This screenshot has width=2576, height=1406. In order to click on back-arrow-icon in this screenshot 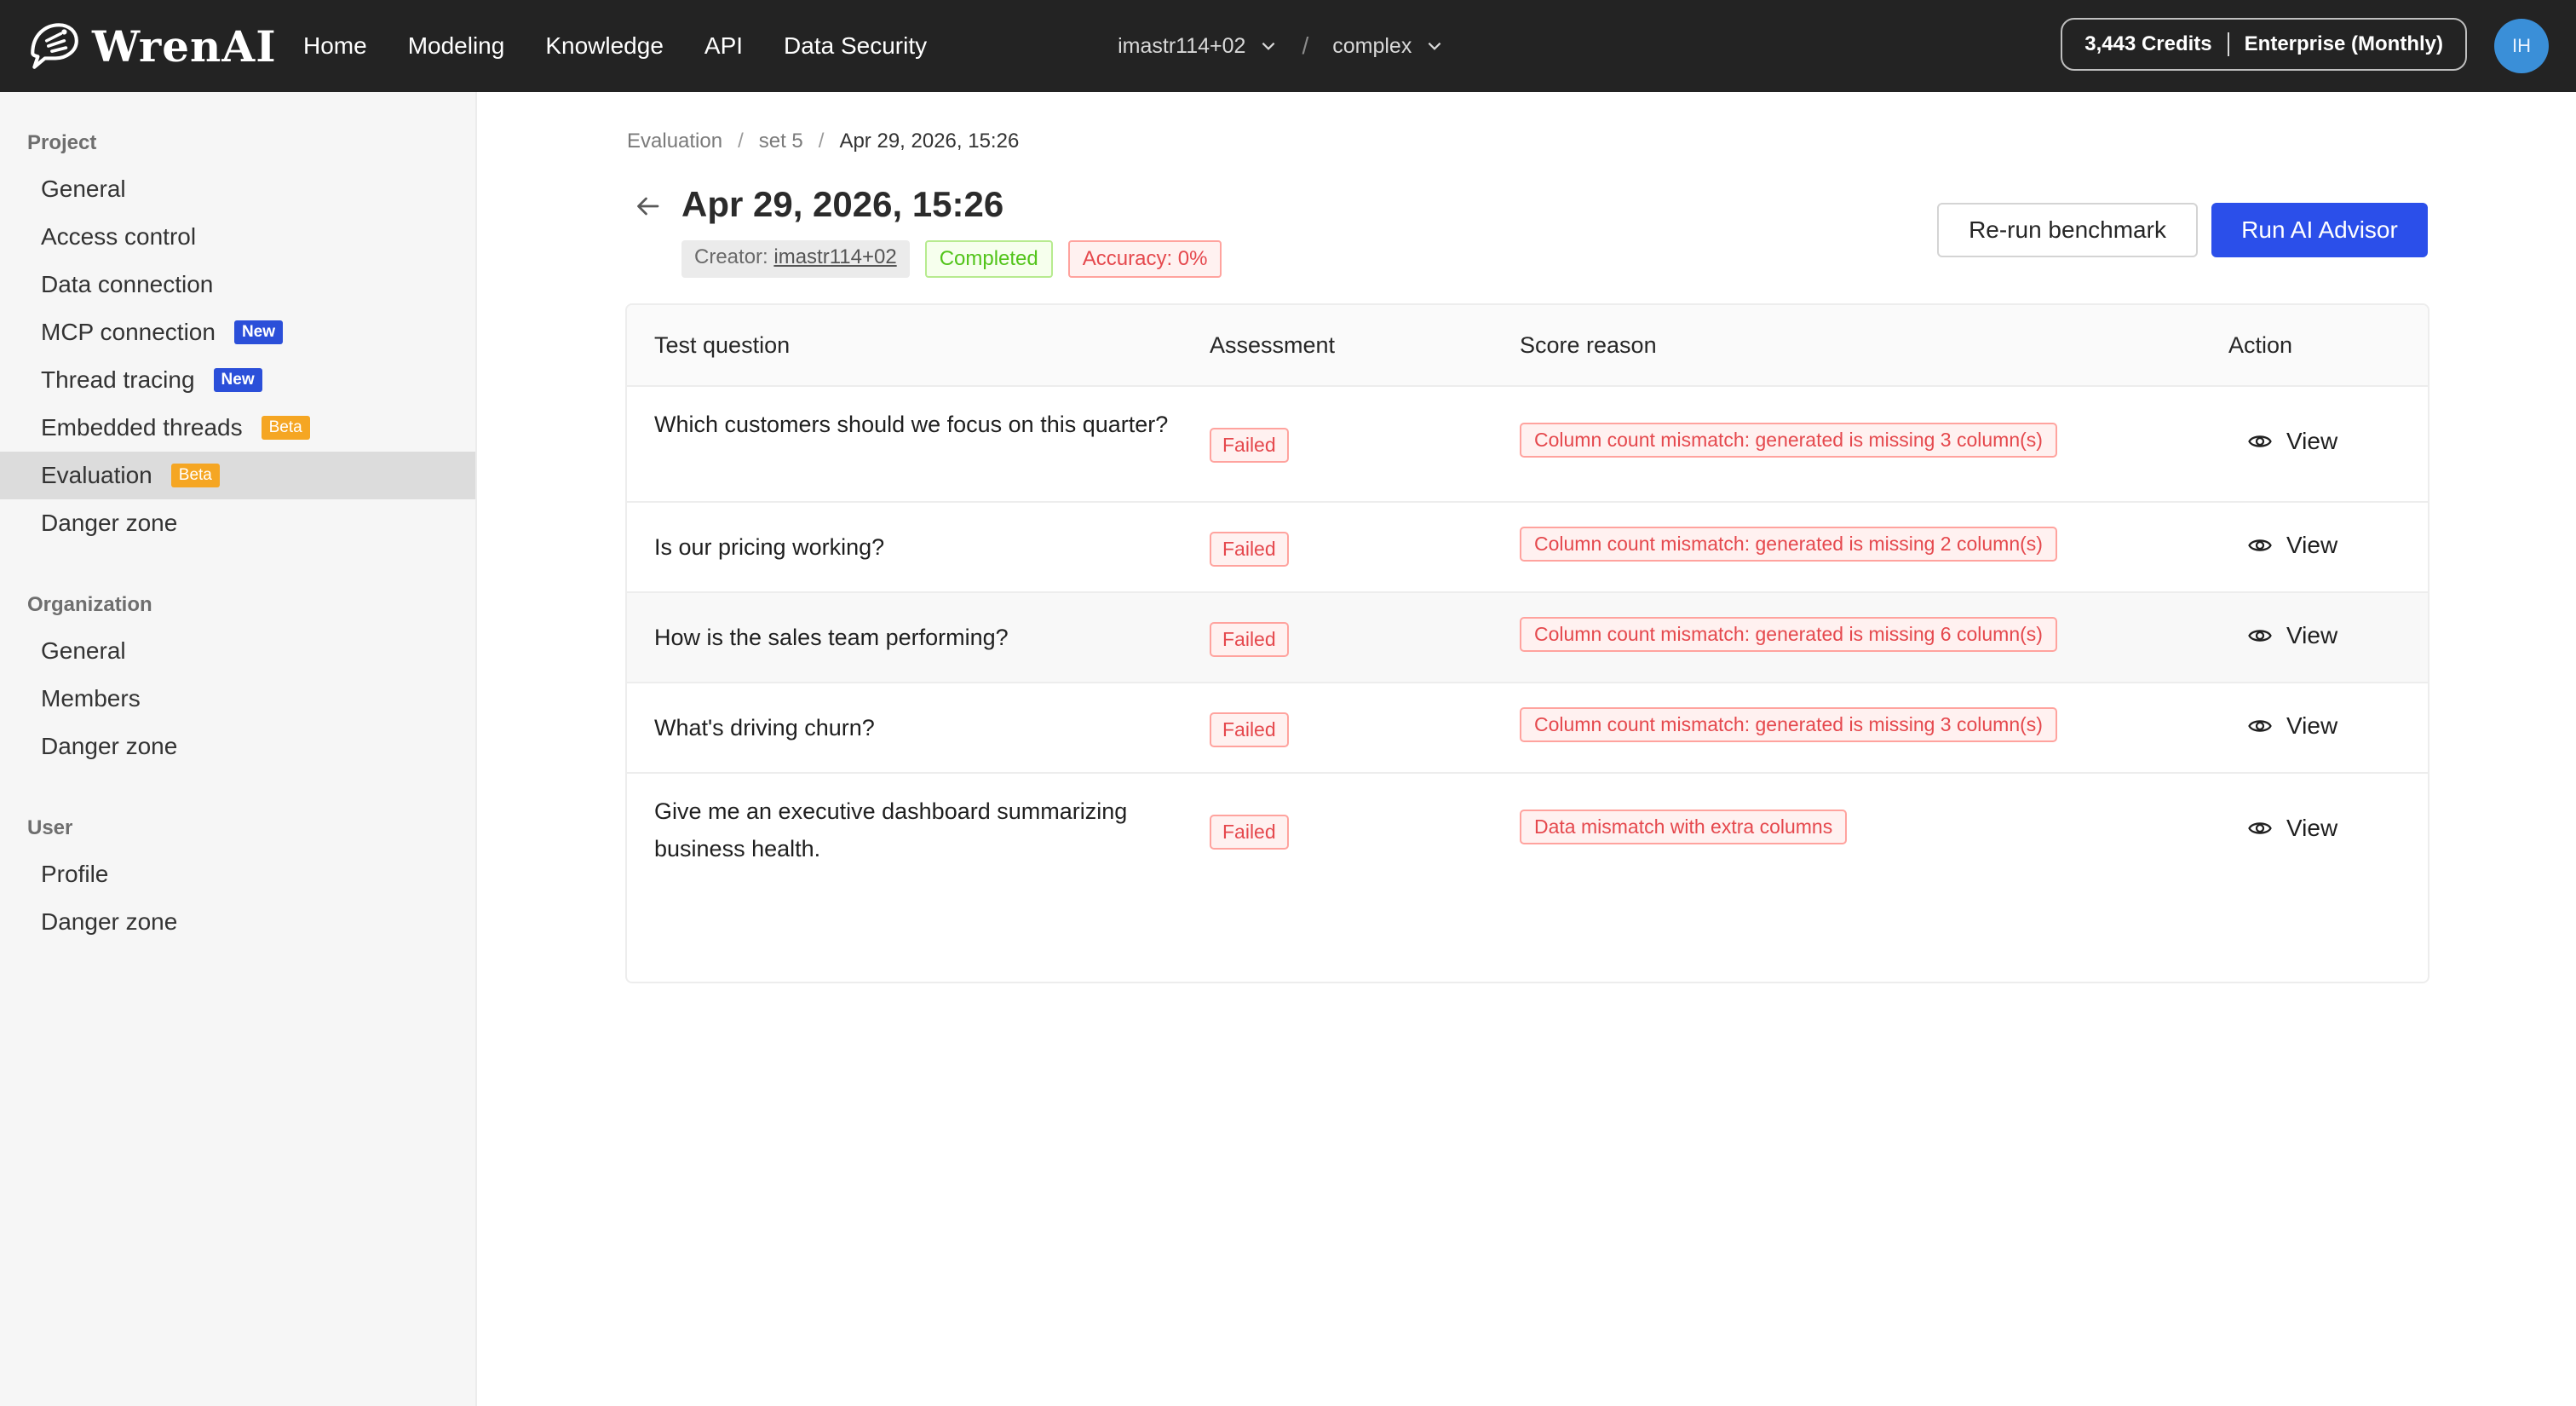, I will do `click(648, 206)`.